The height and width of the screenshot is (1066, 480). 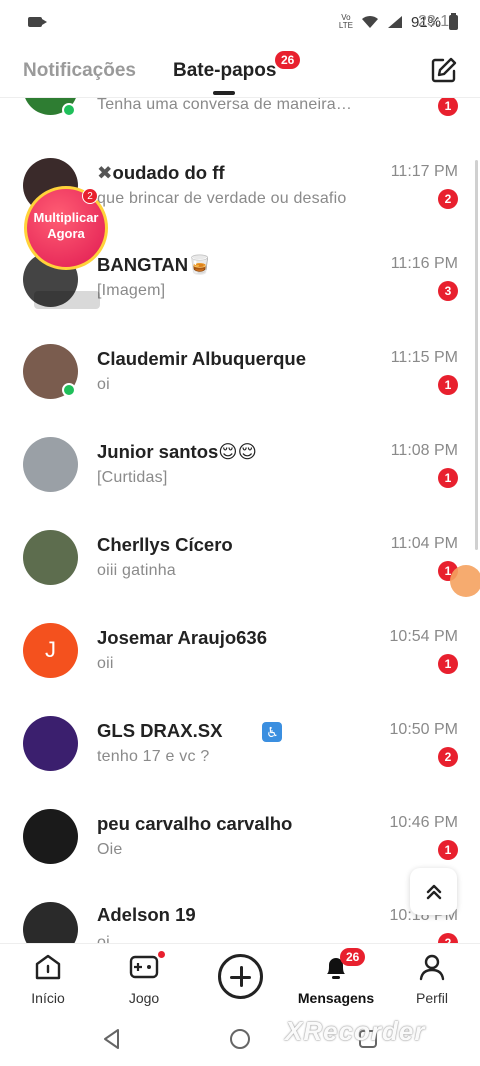 I want to click on nav-home: Início, so click(x=48, y=979).